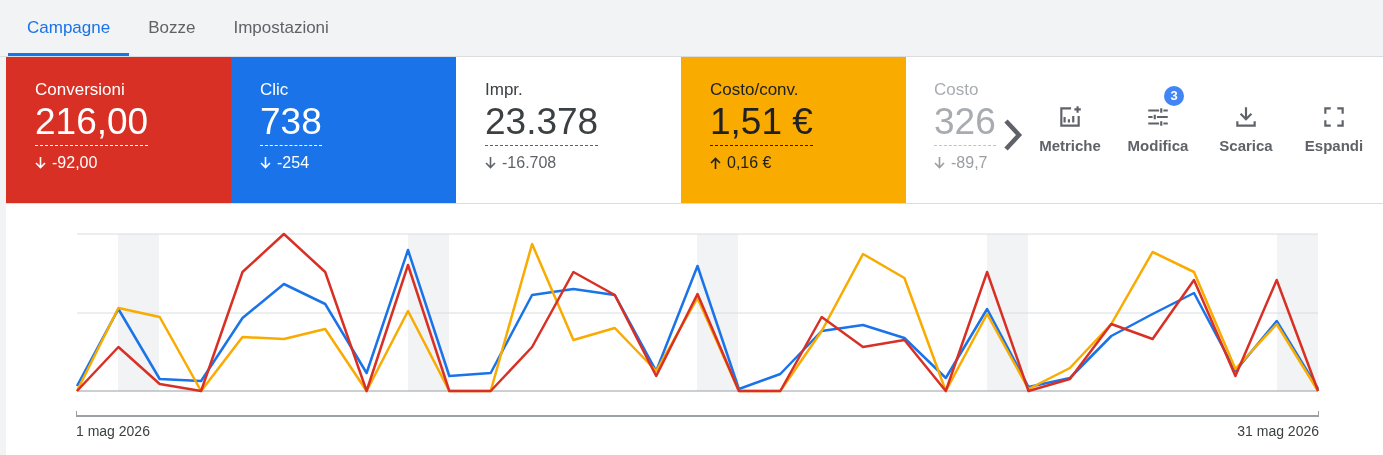 Image resolution: width=1383 pixels, height=455 pixels. Describe the element at coordinates (293, 163) in the screenshot. I see `metric-change: -254` at that location.